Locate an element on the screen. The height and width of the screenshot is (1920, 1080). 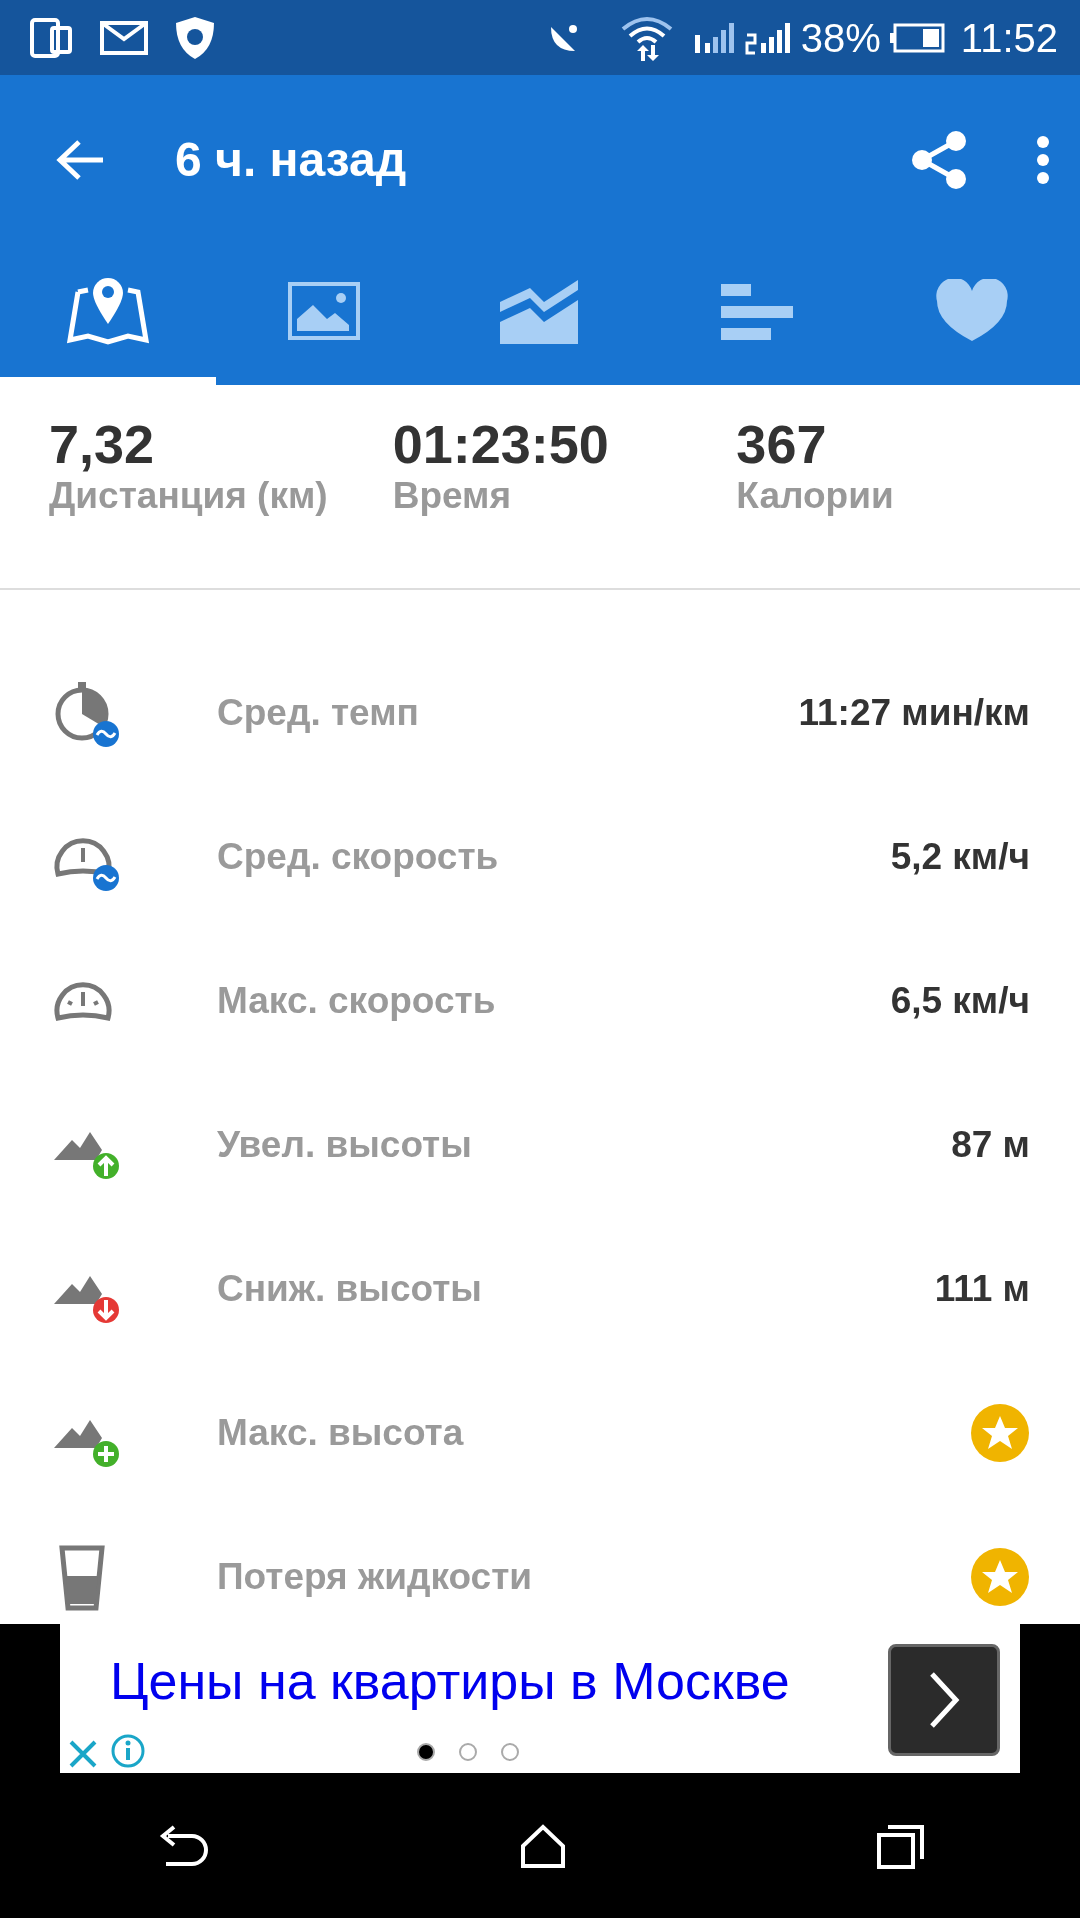
phone-icon is located at coordinates (52, 37).